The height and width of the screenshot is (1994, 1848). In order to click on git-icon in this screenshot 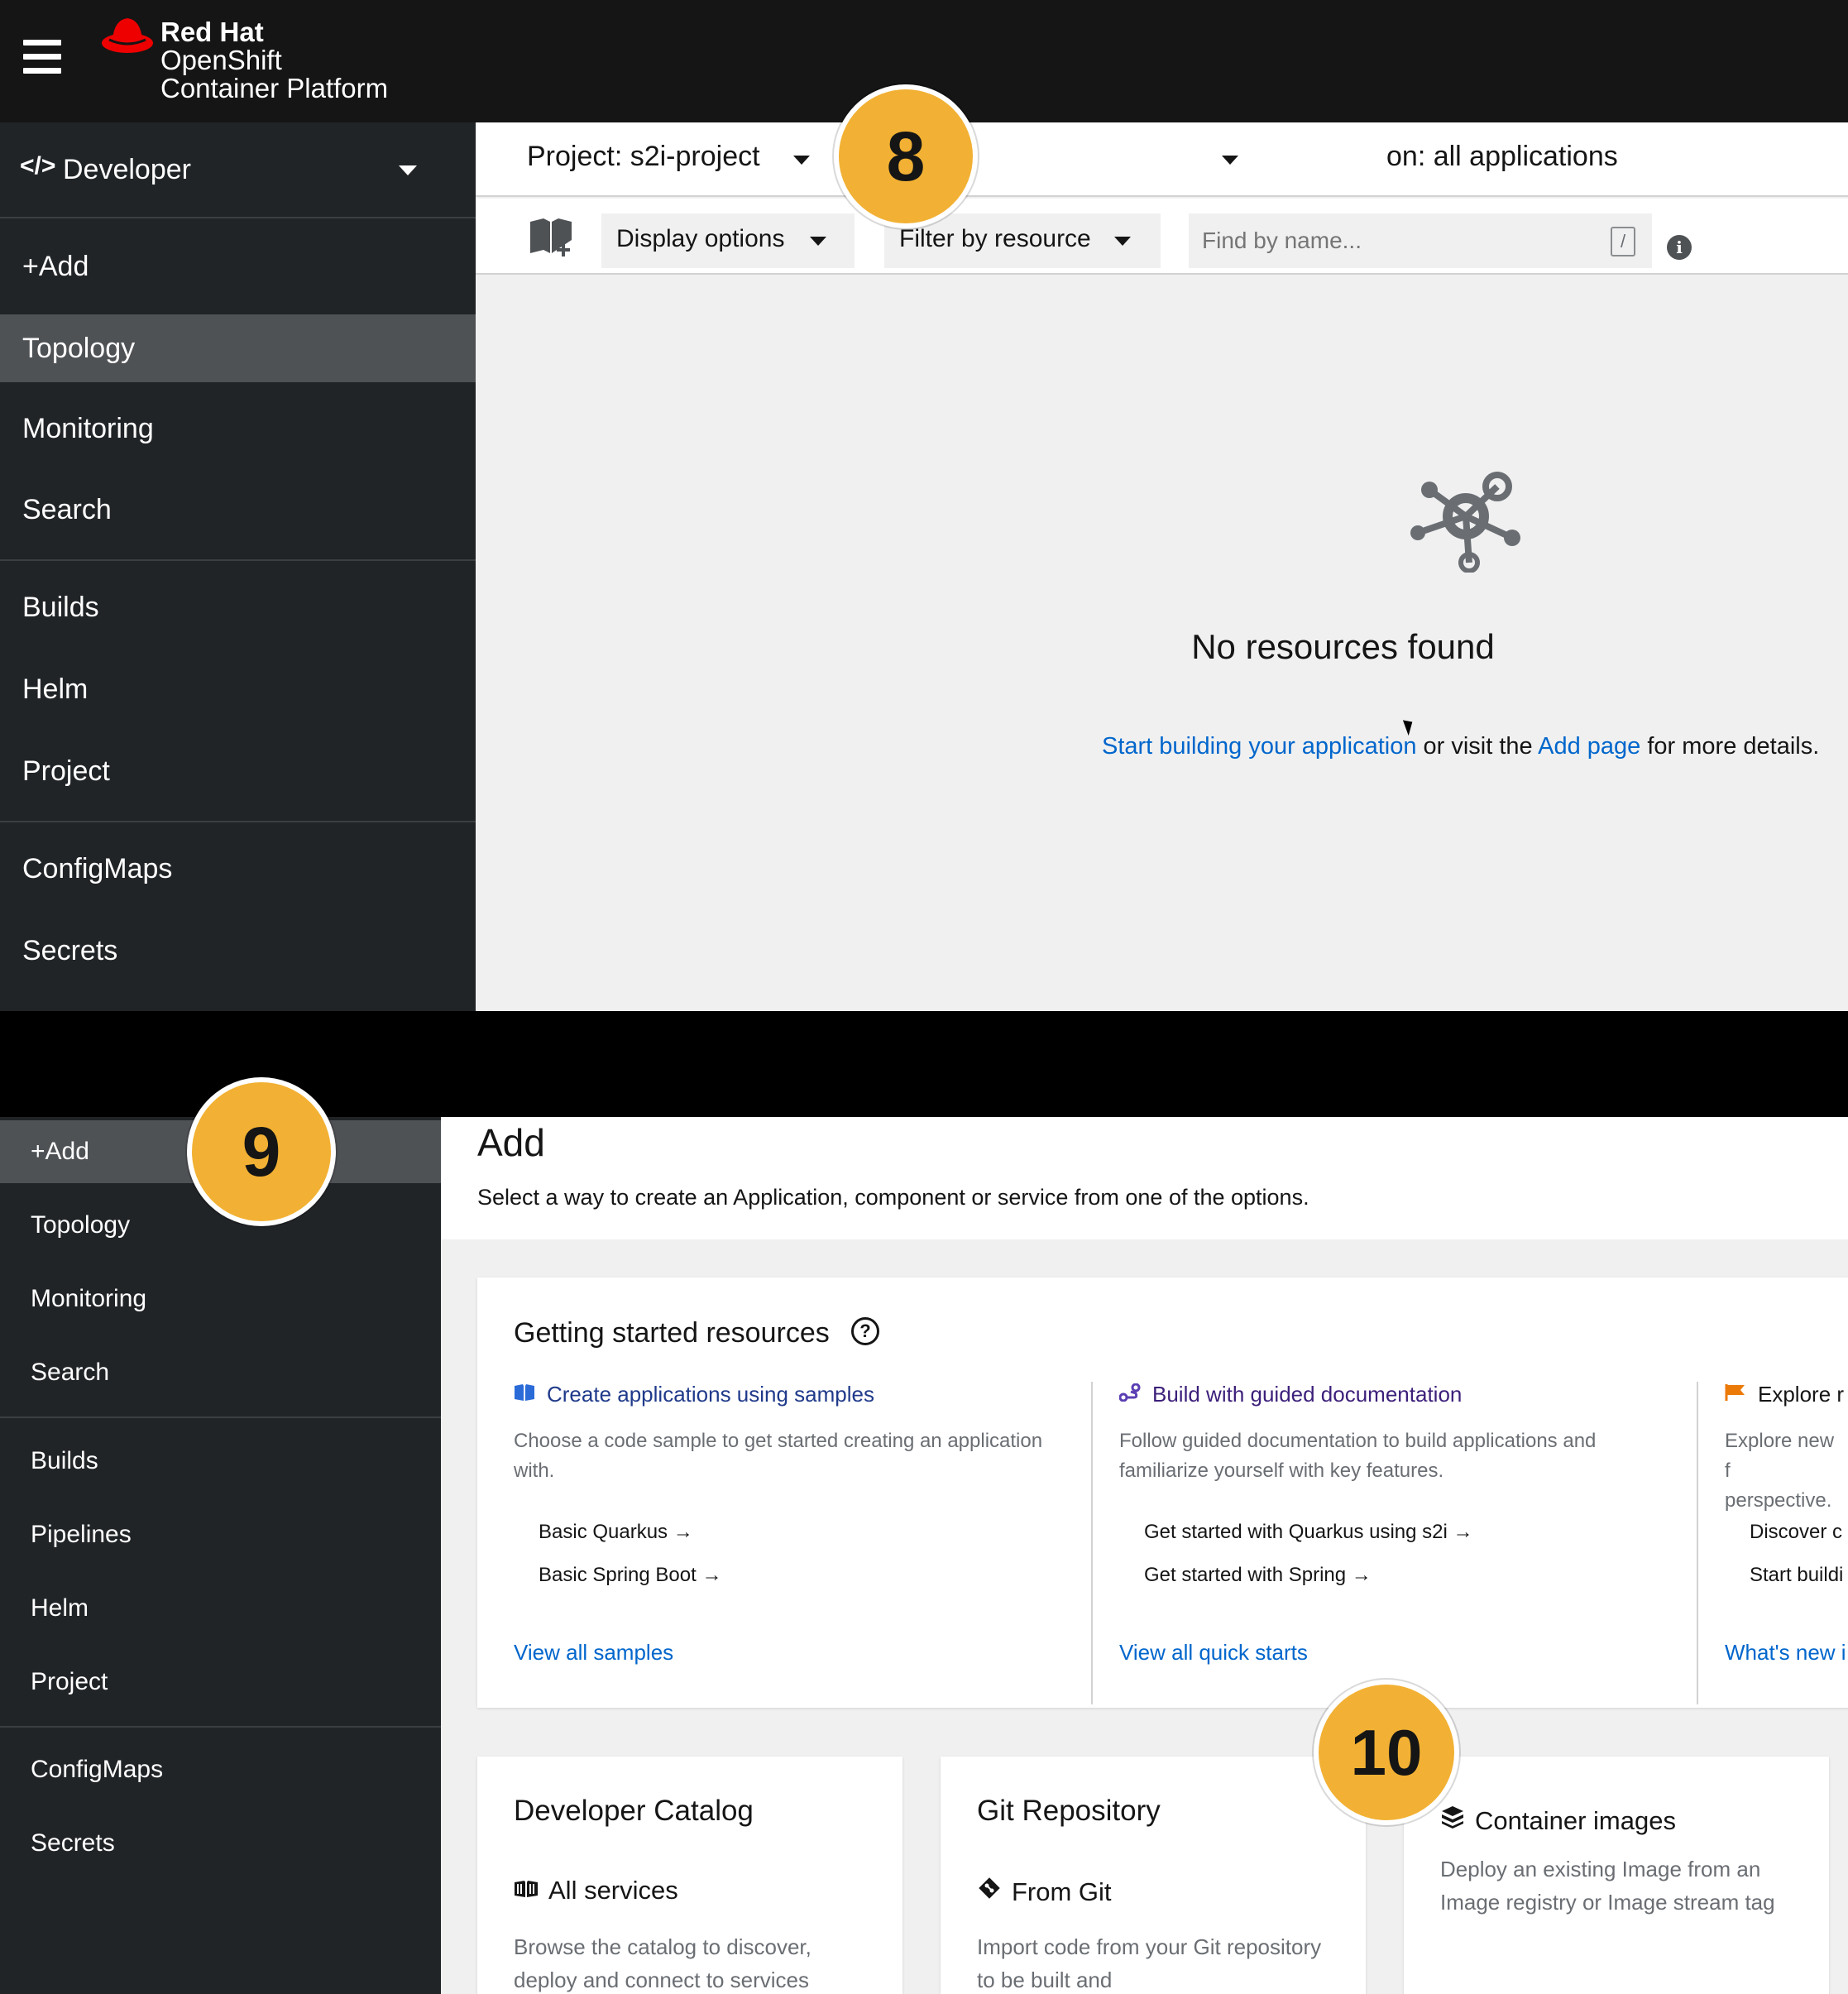, I will do `click(990, 1888)`.